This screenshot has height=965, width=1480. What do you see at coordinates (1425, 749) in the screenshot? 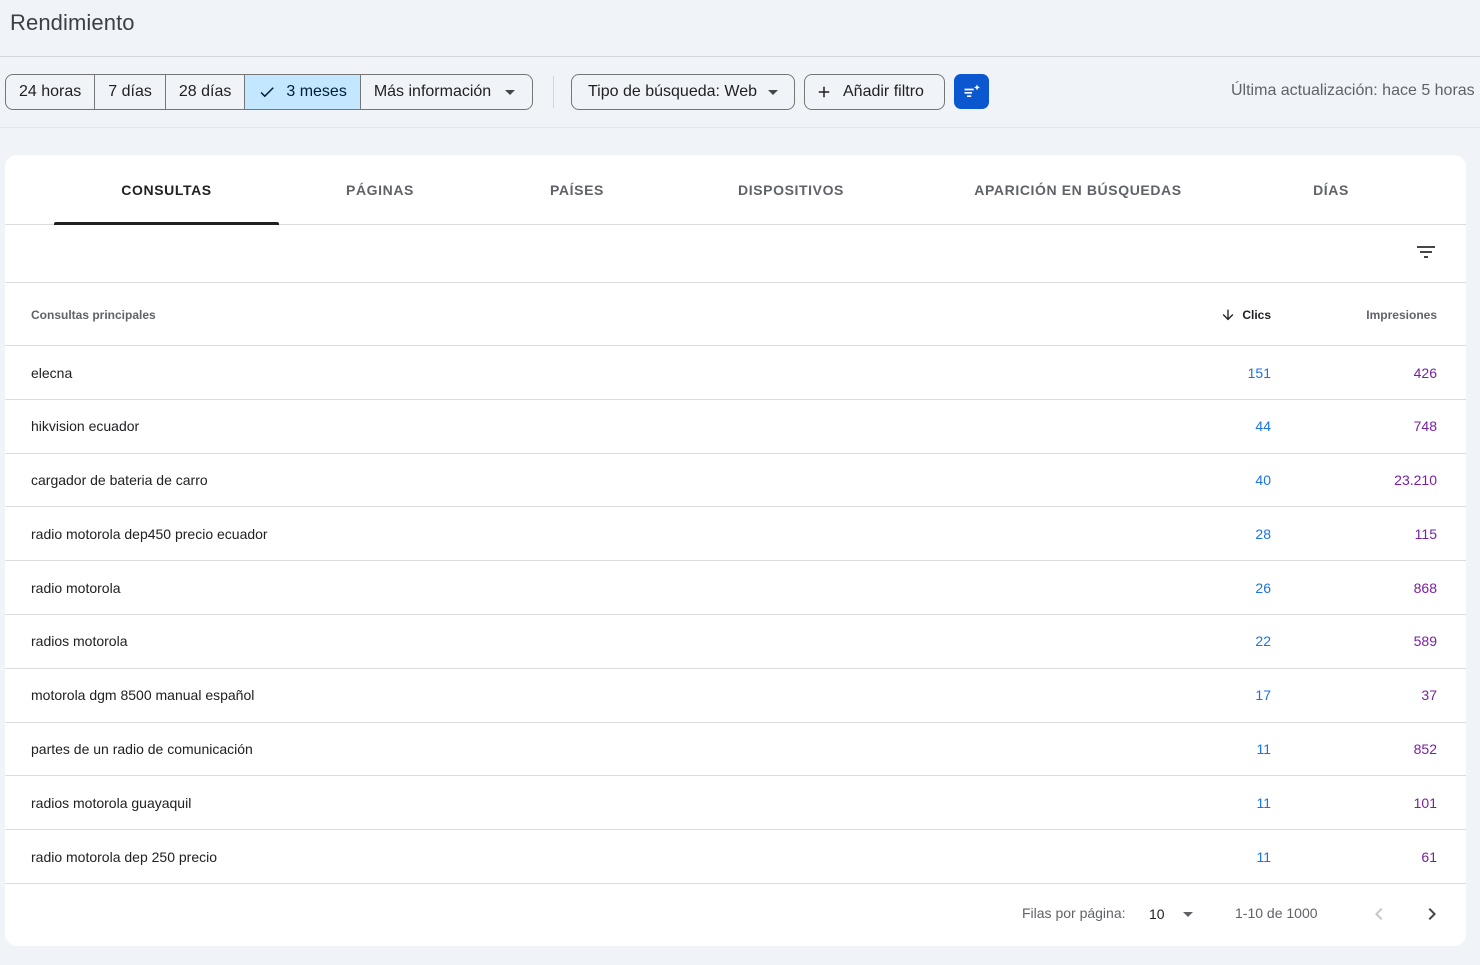
I see `impressions-cell: 852` at bounding box center [1425, 749].